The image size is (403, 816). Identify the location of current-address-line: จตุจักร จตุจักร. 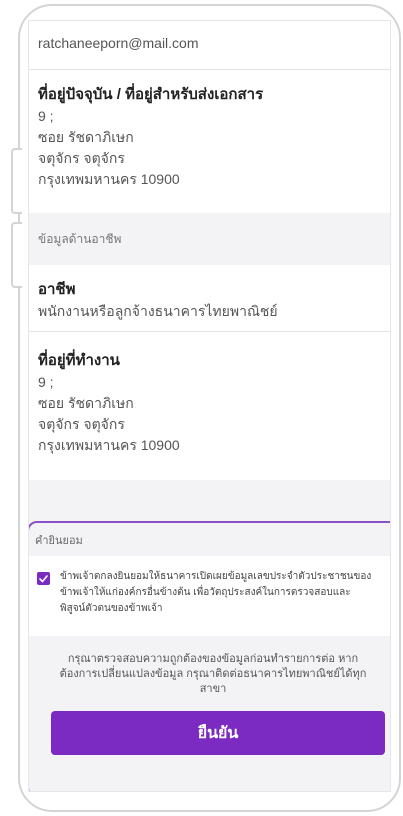
(81, 158).